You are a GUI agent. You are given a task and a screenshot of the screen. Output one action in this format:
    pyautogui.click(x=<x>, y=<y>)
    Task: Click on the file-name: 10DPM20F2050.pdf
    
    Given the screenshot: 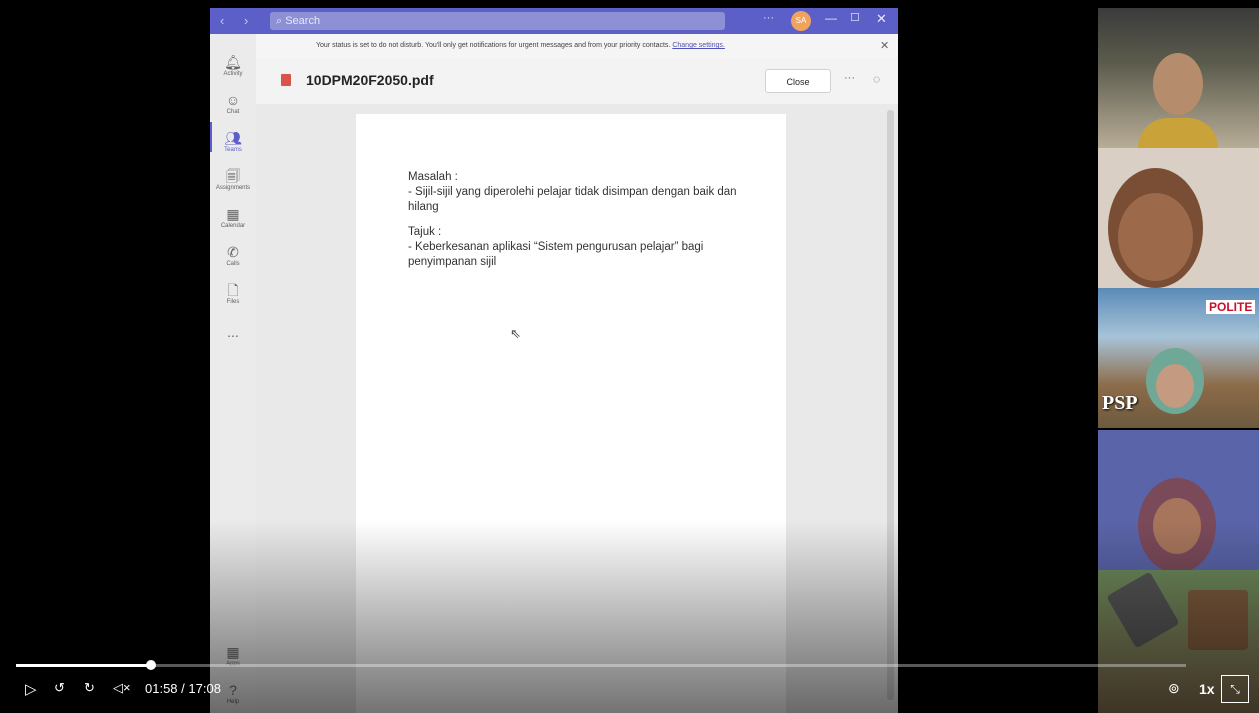 What is the action you would take?
    pyautogui.click(x=370, y=80)
    